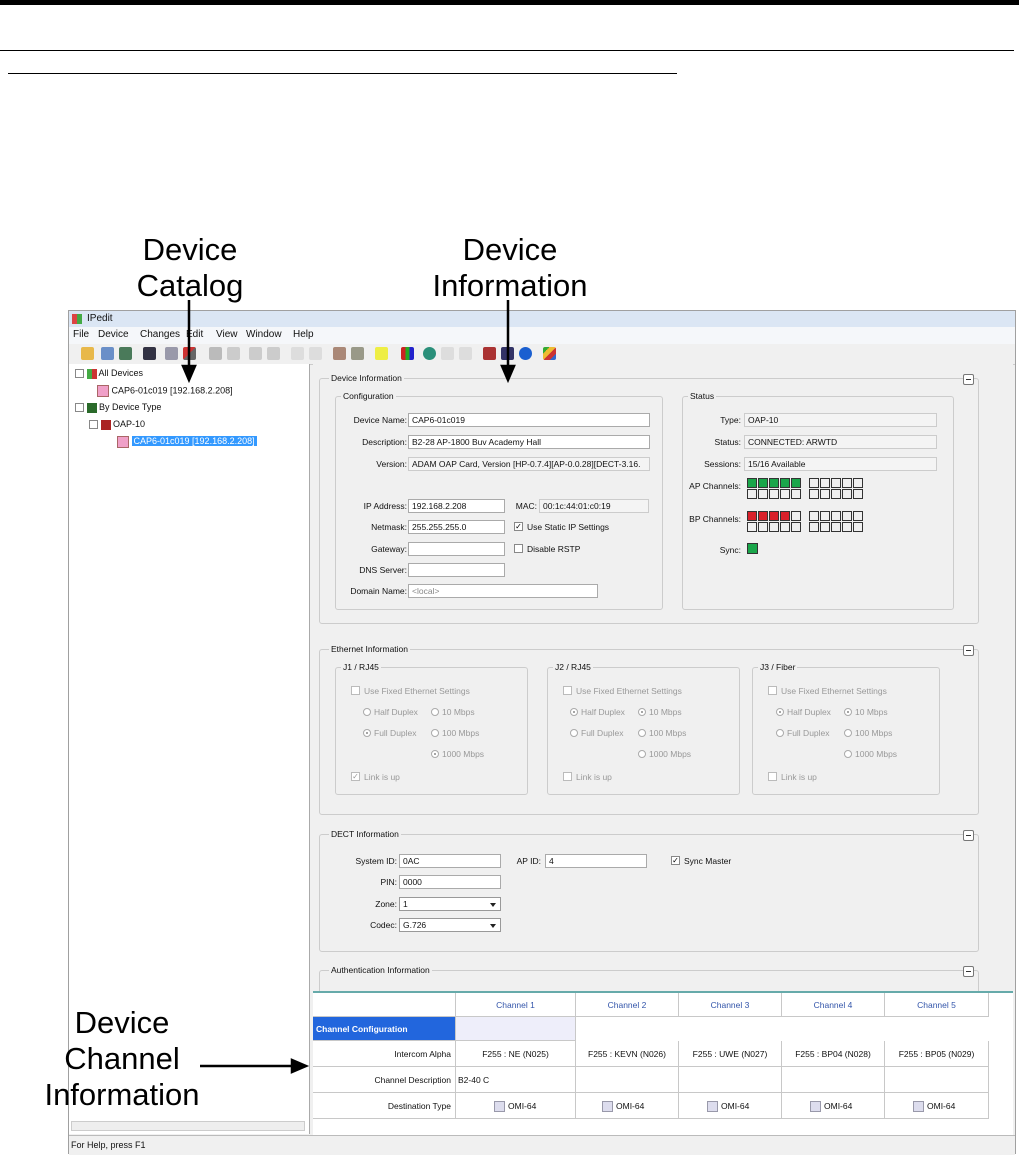  I want to click on arrow-channel, so click(255, 1066).